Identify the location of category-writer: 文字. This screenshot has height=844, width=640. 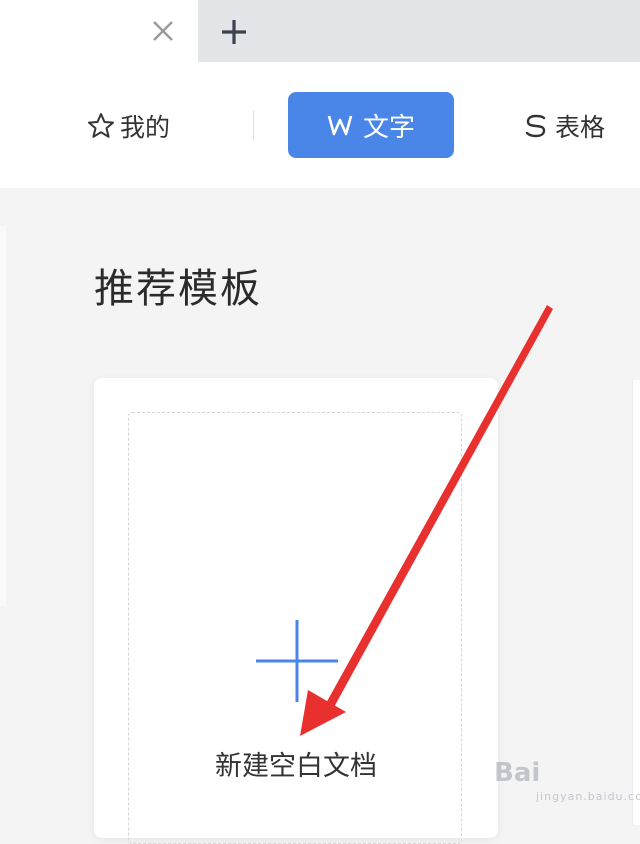
(371, 125).